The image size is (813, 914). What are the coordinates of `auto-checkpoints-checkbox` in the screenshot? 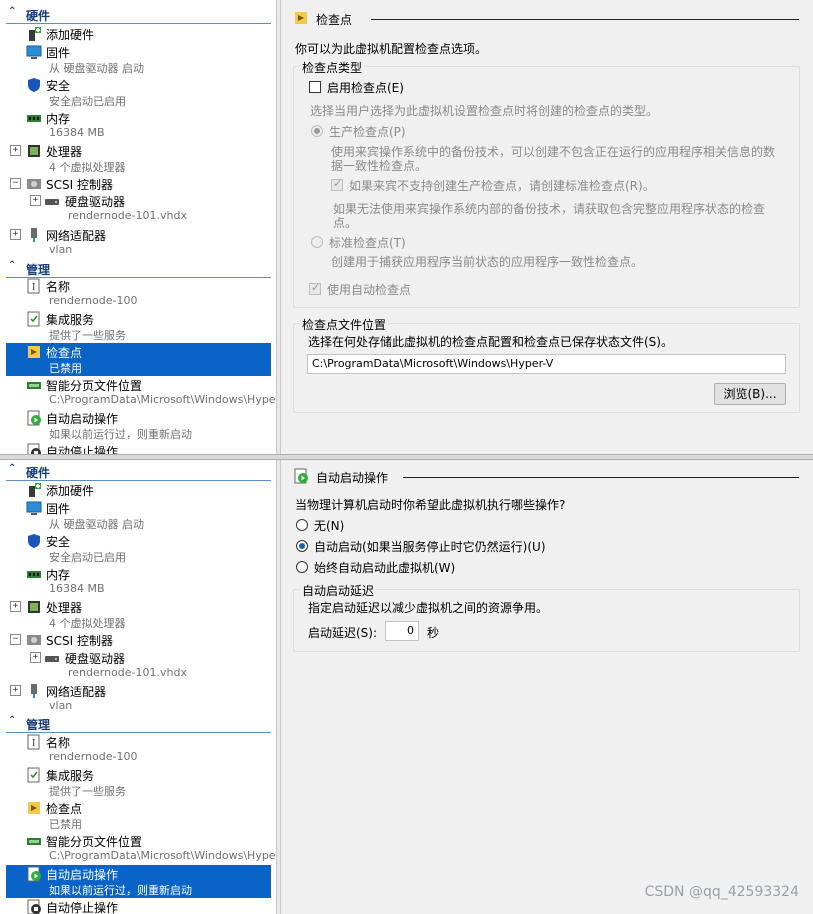 It's located at (315, 288).